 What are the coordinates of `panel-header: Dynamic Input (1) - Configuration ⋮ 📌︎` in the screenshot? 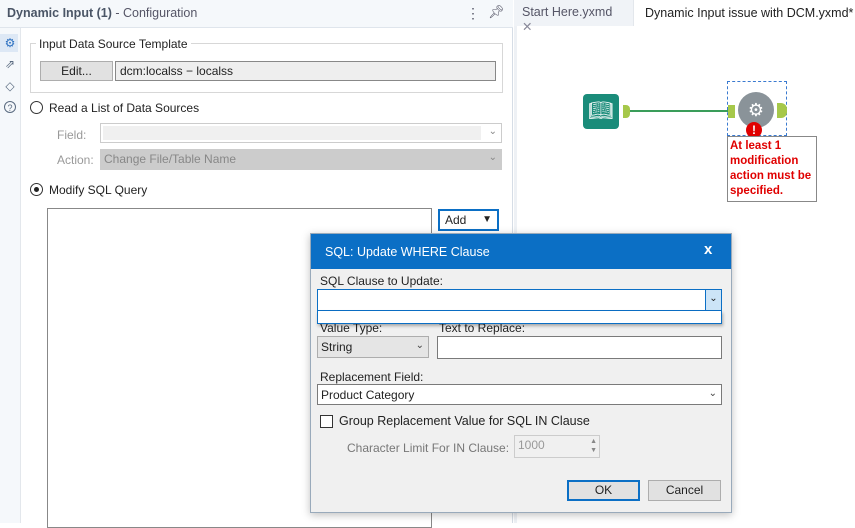 It's located at (256, 14).